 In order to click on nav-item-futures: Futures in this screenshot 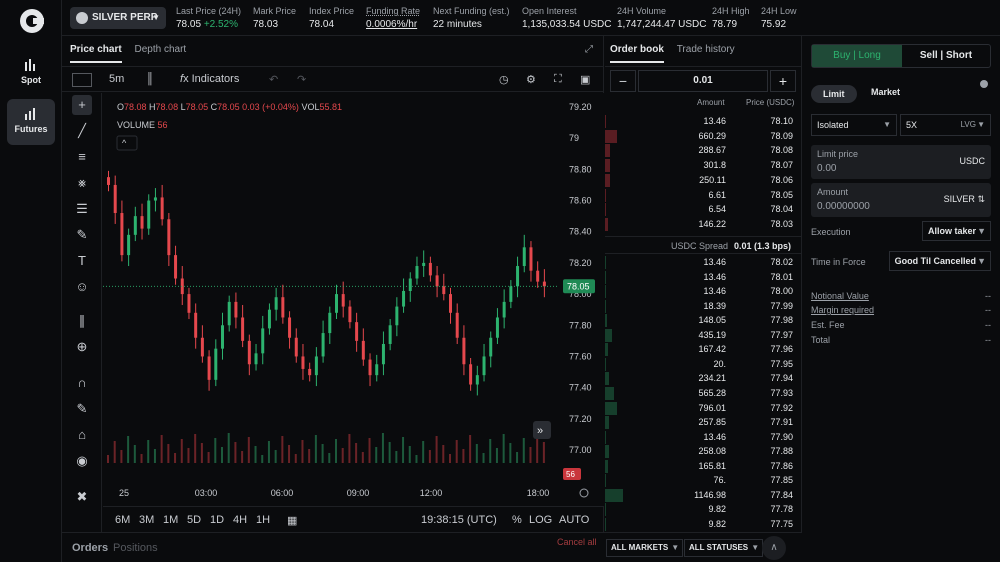, I will do `click(31, 122)`.